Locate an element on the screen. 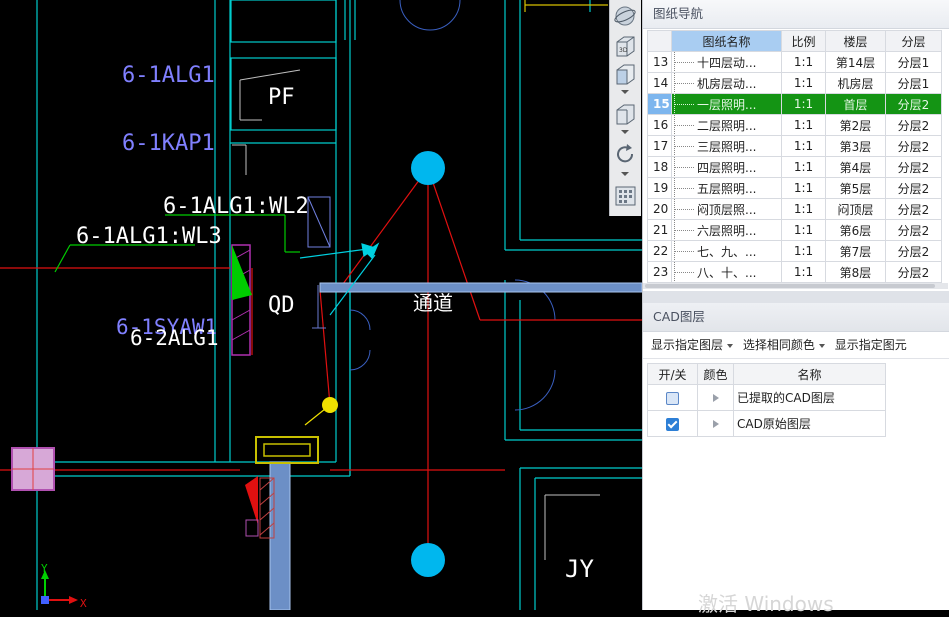  rotate-icon is located at coordinates (625, 154).